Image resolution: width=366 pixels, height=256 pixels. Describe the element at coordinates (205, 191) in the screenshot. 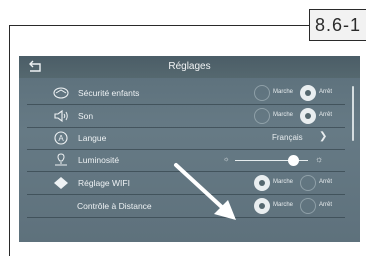

I see `callout-arrow-icon` at that location.